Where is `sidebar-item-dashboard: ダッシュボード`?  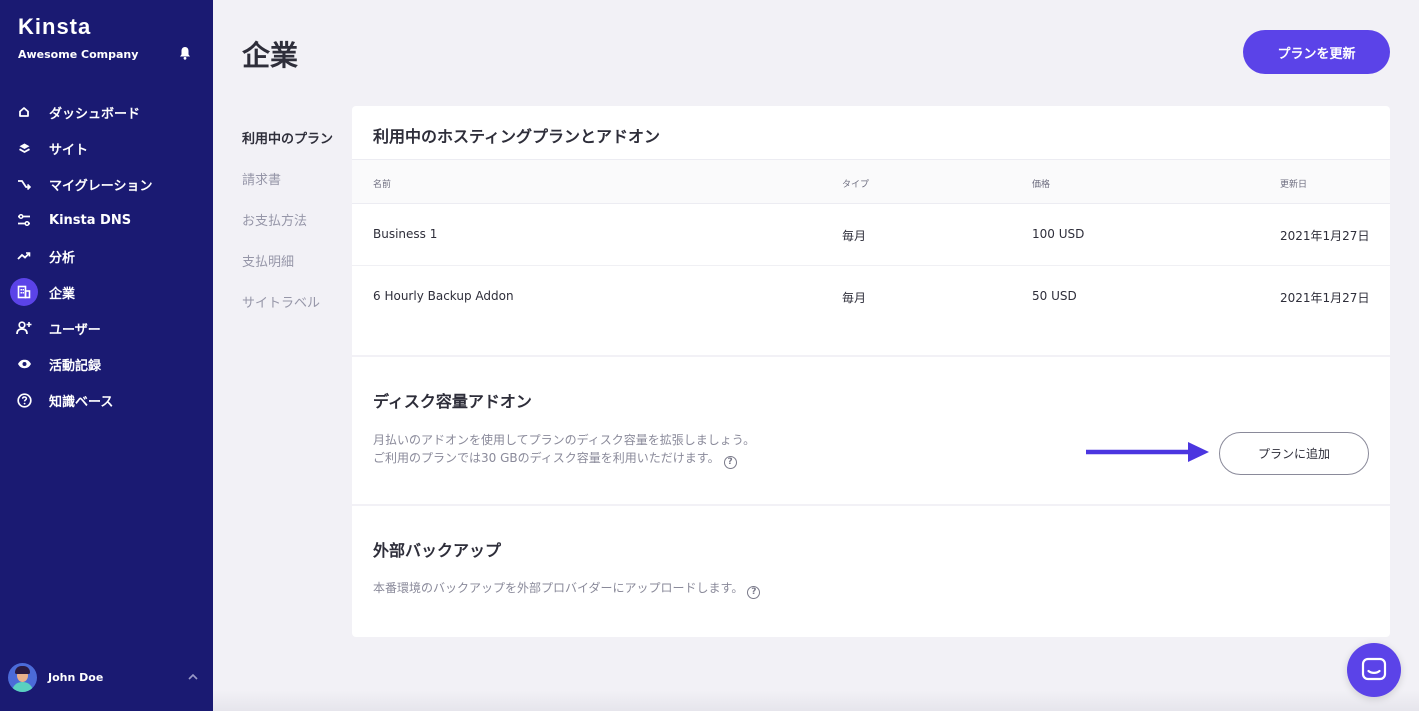 sidebar-item-dashboard: ダッシュボード is located at coordinates (106, 112).